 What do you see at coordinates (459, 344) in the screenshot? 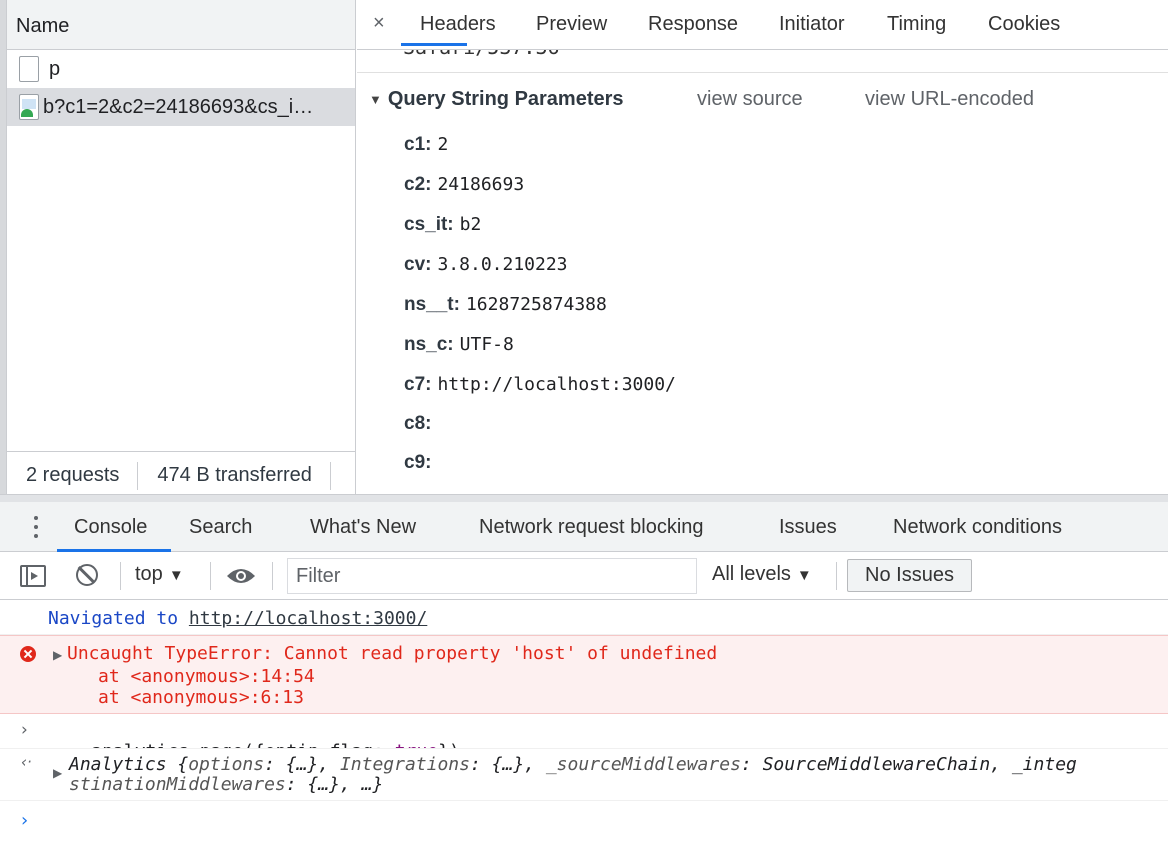
I see `param-row: ns_c: UTF-8` at bounding box center [459, 344].